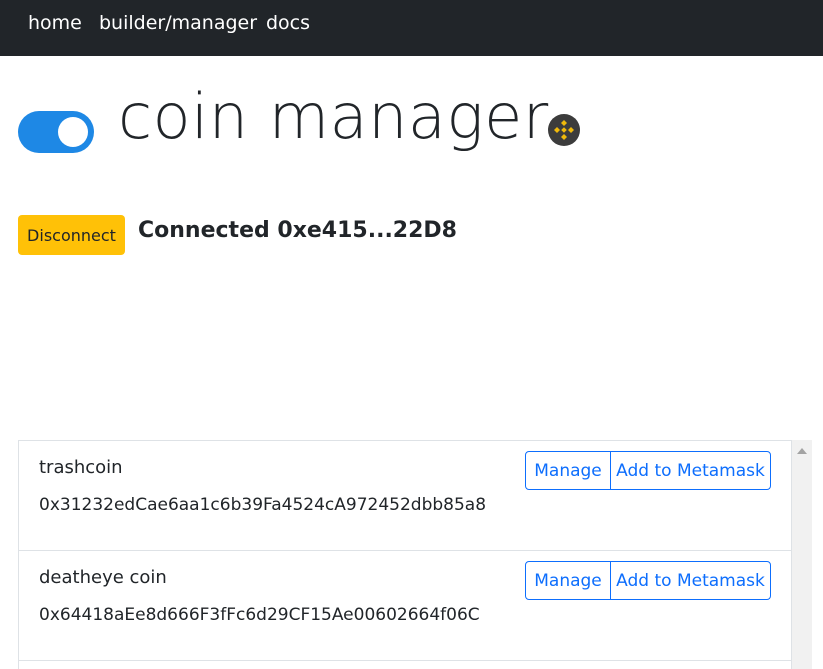 The height and width of the screenshot is (669, 823). Describe the element at coordinates (564, 130) in the screenshot. I see `binance-icon` at that location.